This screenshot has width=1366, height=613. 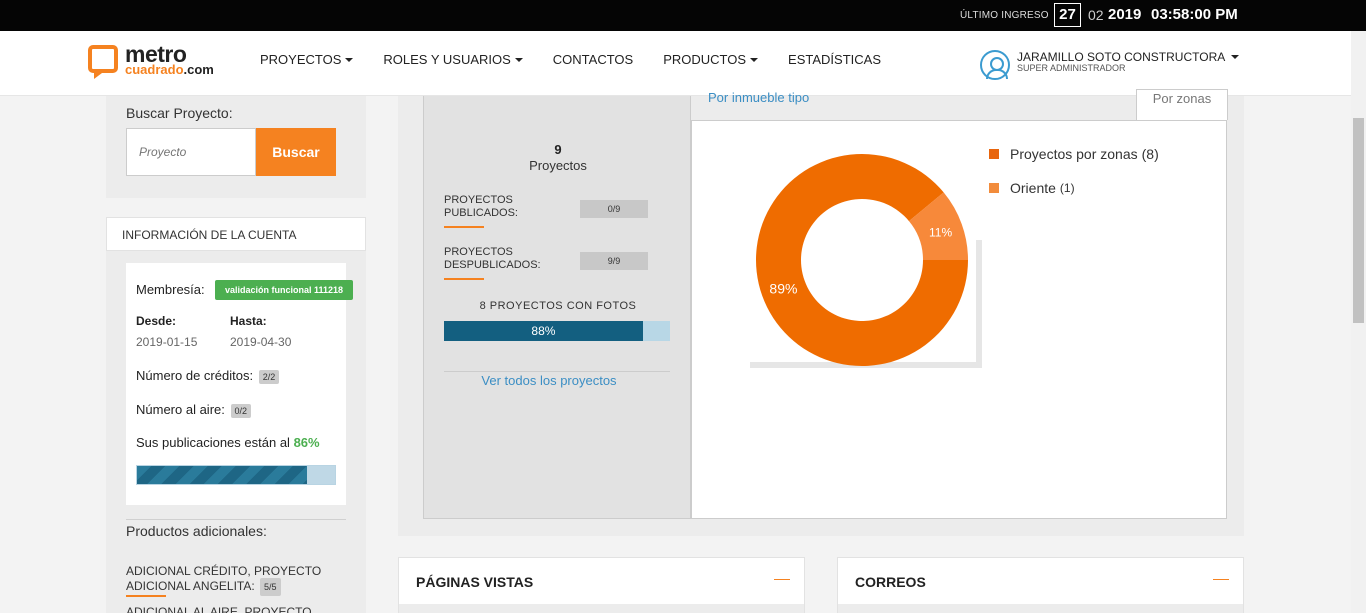 I want to click on emails-card: CORREOS, so click(x=1040, y=585).